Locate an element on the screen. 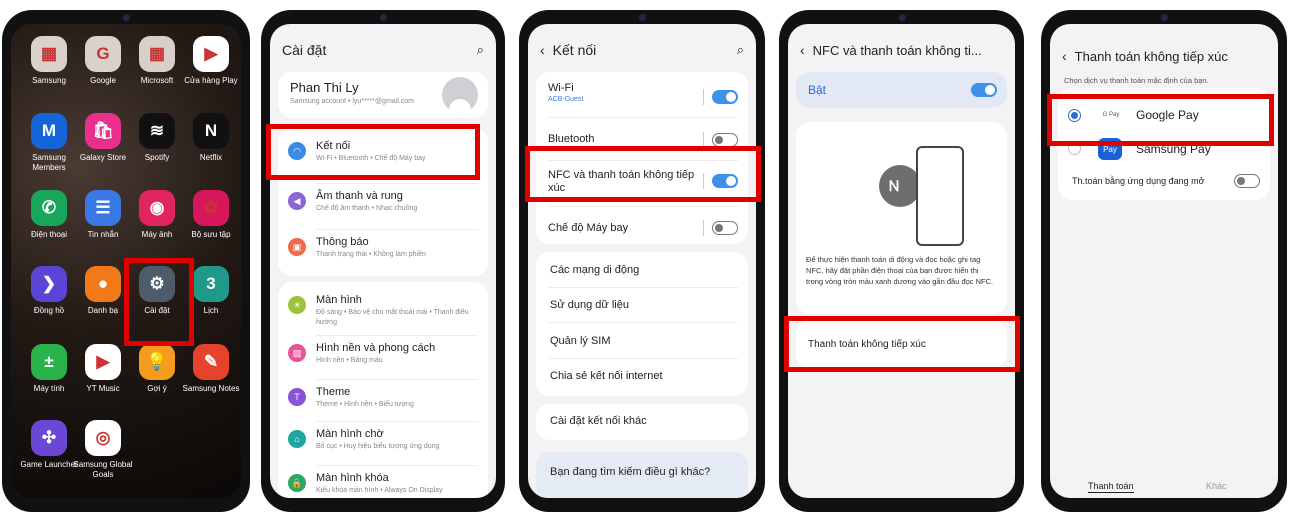  app-global-goals: ◎ Samsung Global Goals is located at coordinates (103, 450).